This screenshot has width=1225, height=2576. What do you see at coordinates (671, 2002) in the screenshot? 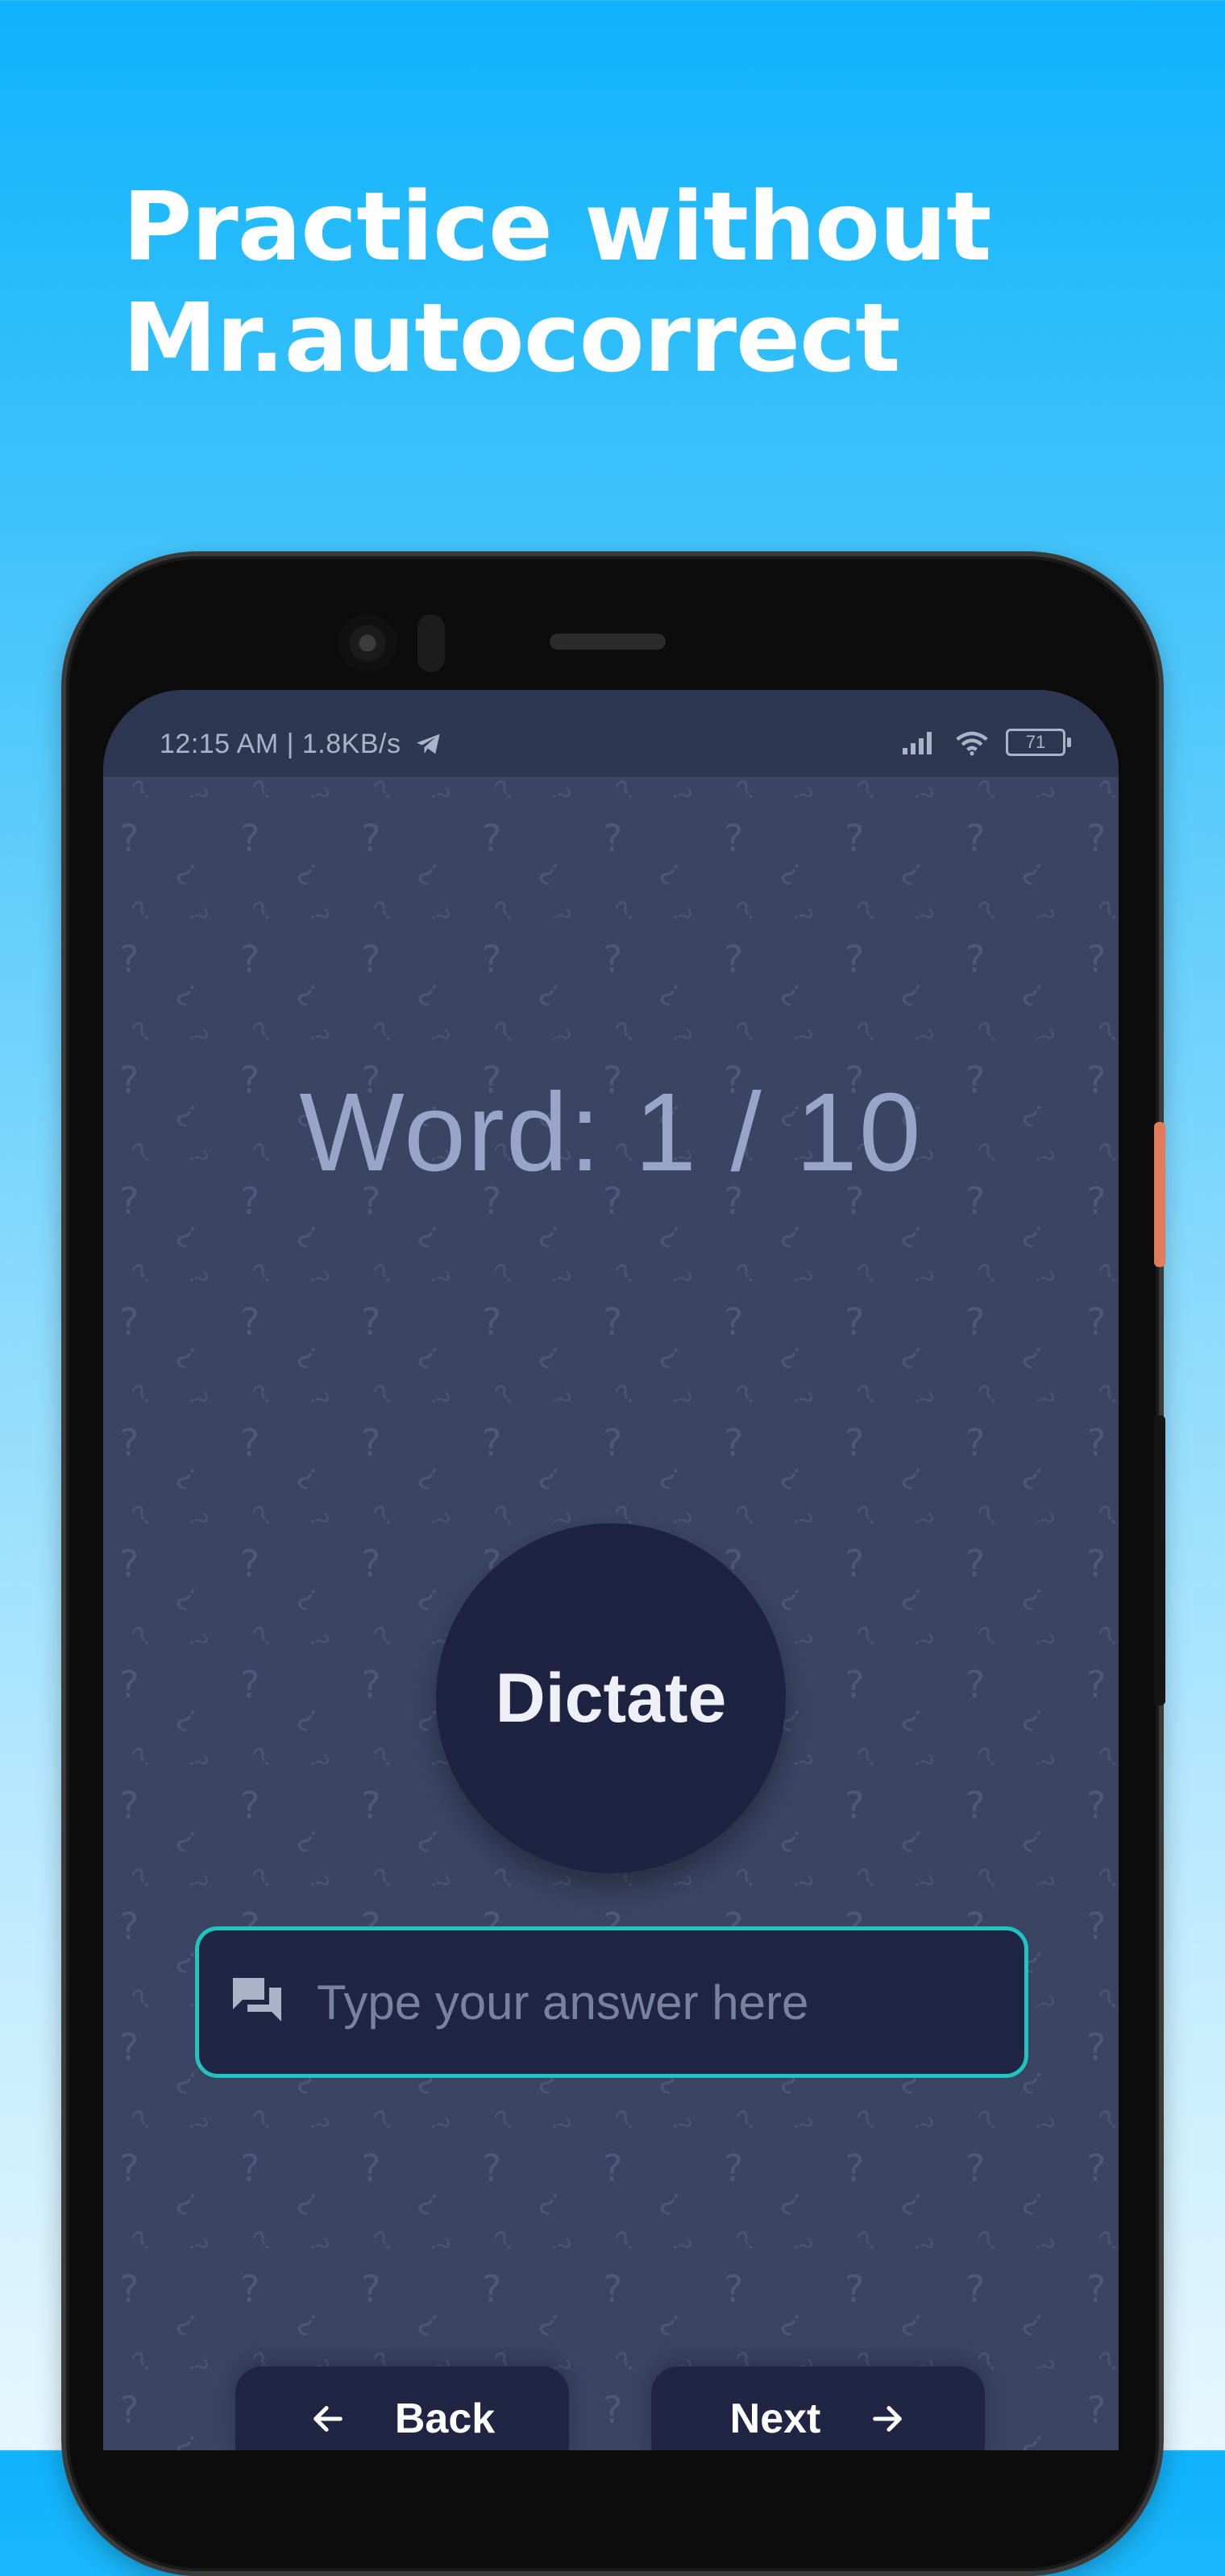
I see `answer-input` at bounding box center [671, 2002].